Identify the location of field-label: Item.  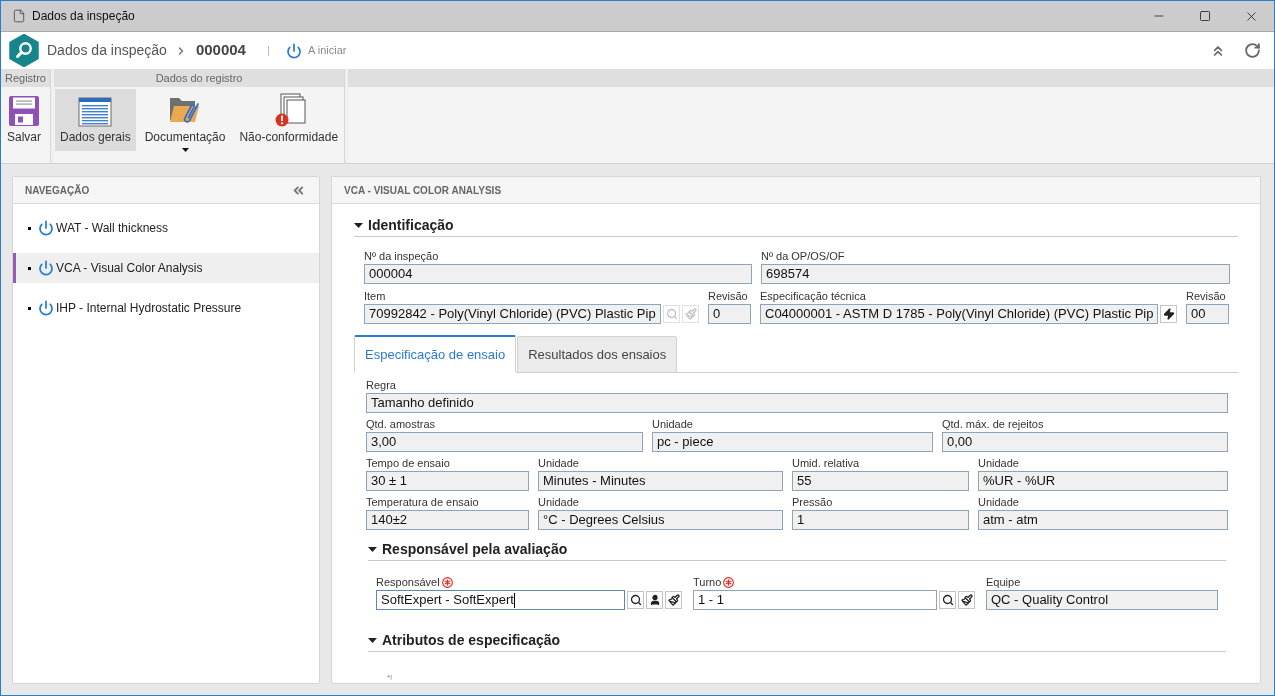
(375, 296).